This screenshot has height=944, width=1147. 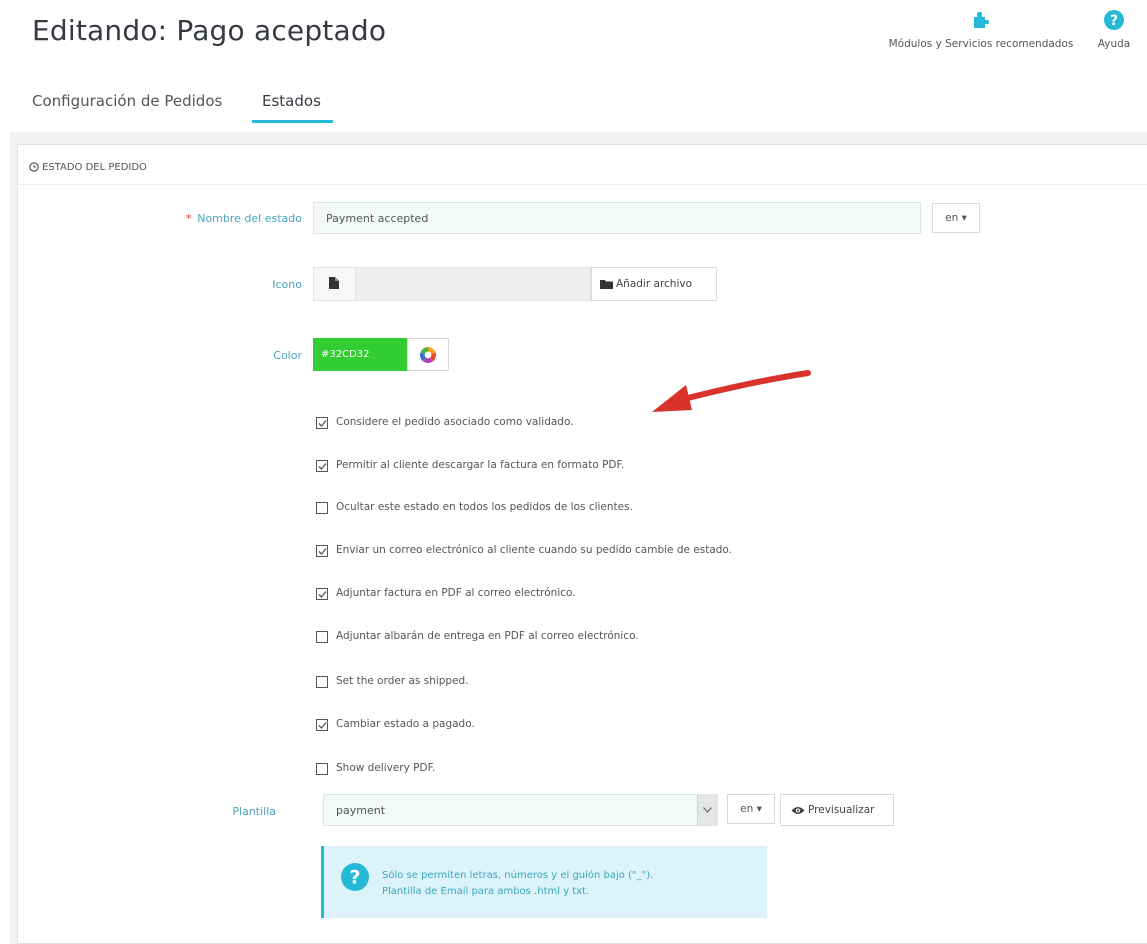 I want to click on add-file-button: Añadir archivo, so click(x=654, y=284).